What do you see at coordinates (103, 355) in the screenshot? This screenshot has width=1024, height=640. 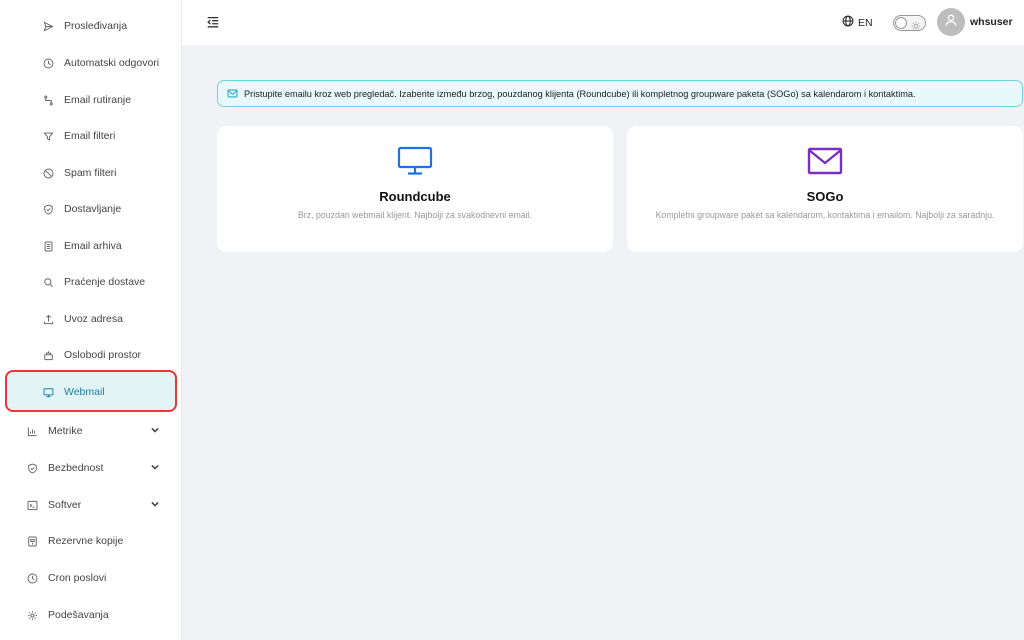 I see `sidebar-item-label: Oslobodi prostor` at bounding box center [103, 355].